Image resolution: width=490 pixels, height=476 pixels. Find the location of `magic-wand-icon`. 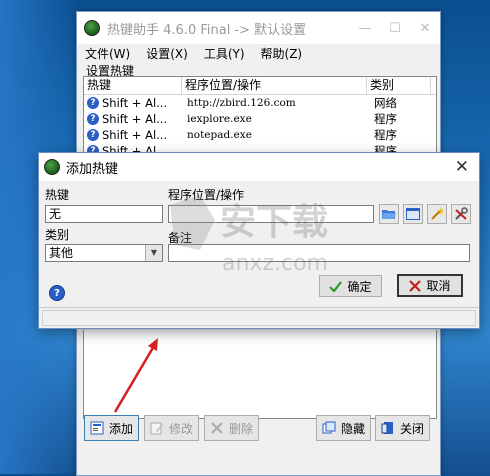

magic-wand-icon is located at coordinates (437, 213).